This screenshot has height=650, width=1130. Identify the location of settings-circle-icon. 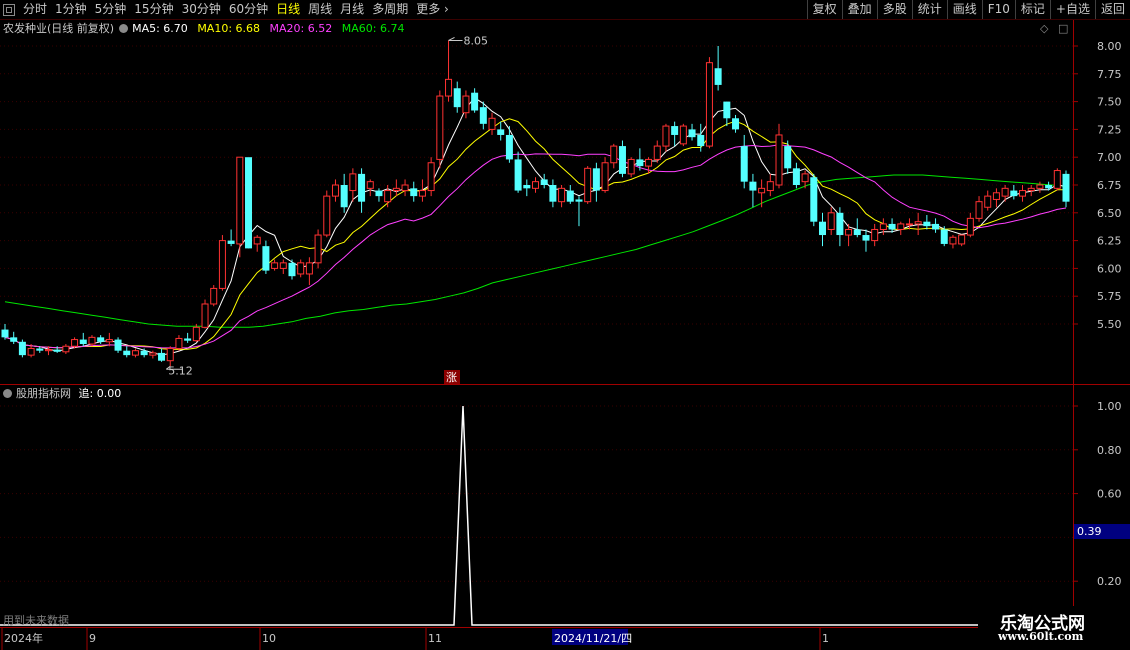
(124, 28).